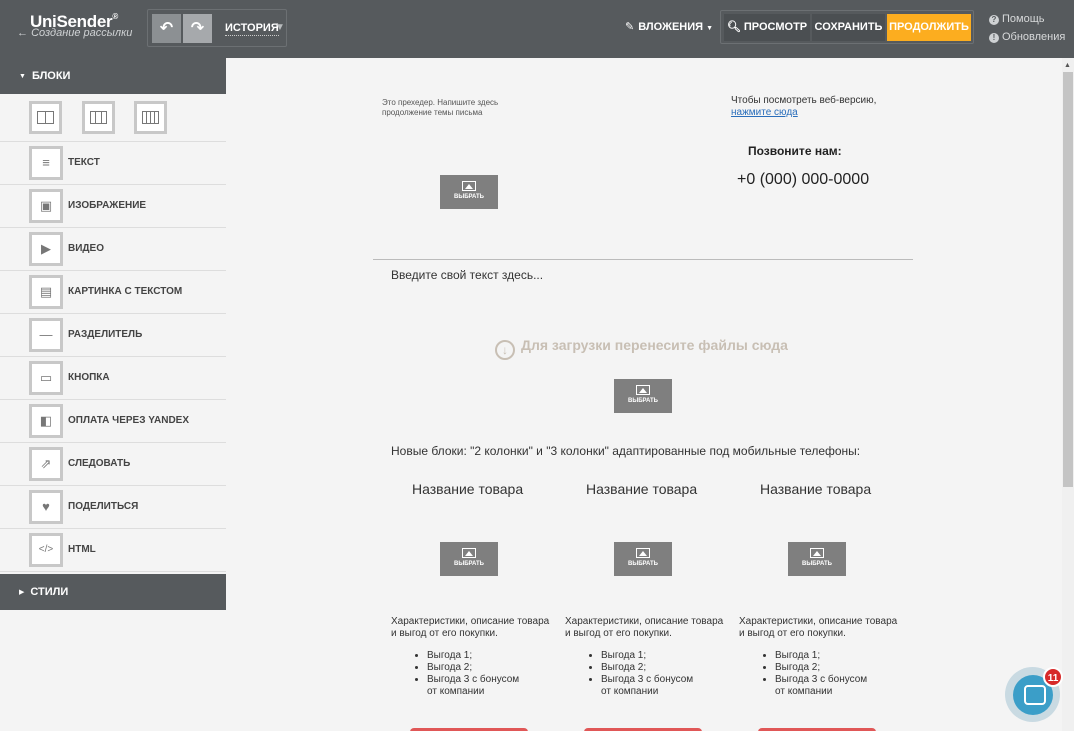 Image resolution: width=1074 pixels, height=731 pixels. I want to click on image-icon: ▣, so click(46, 206).